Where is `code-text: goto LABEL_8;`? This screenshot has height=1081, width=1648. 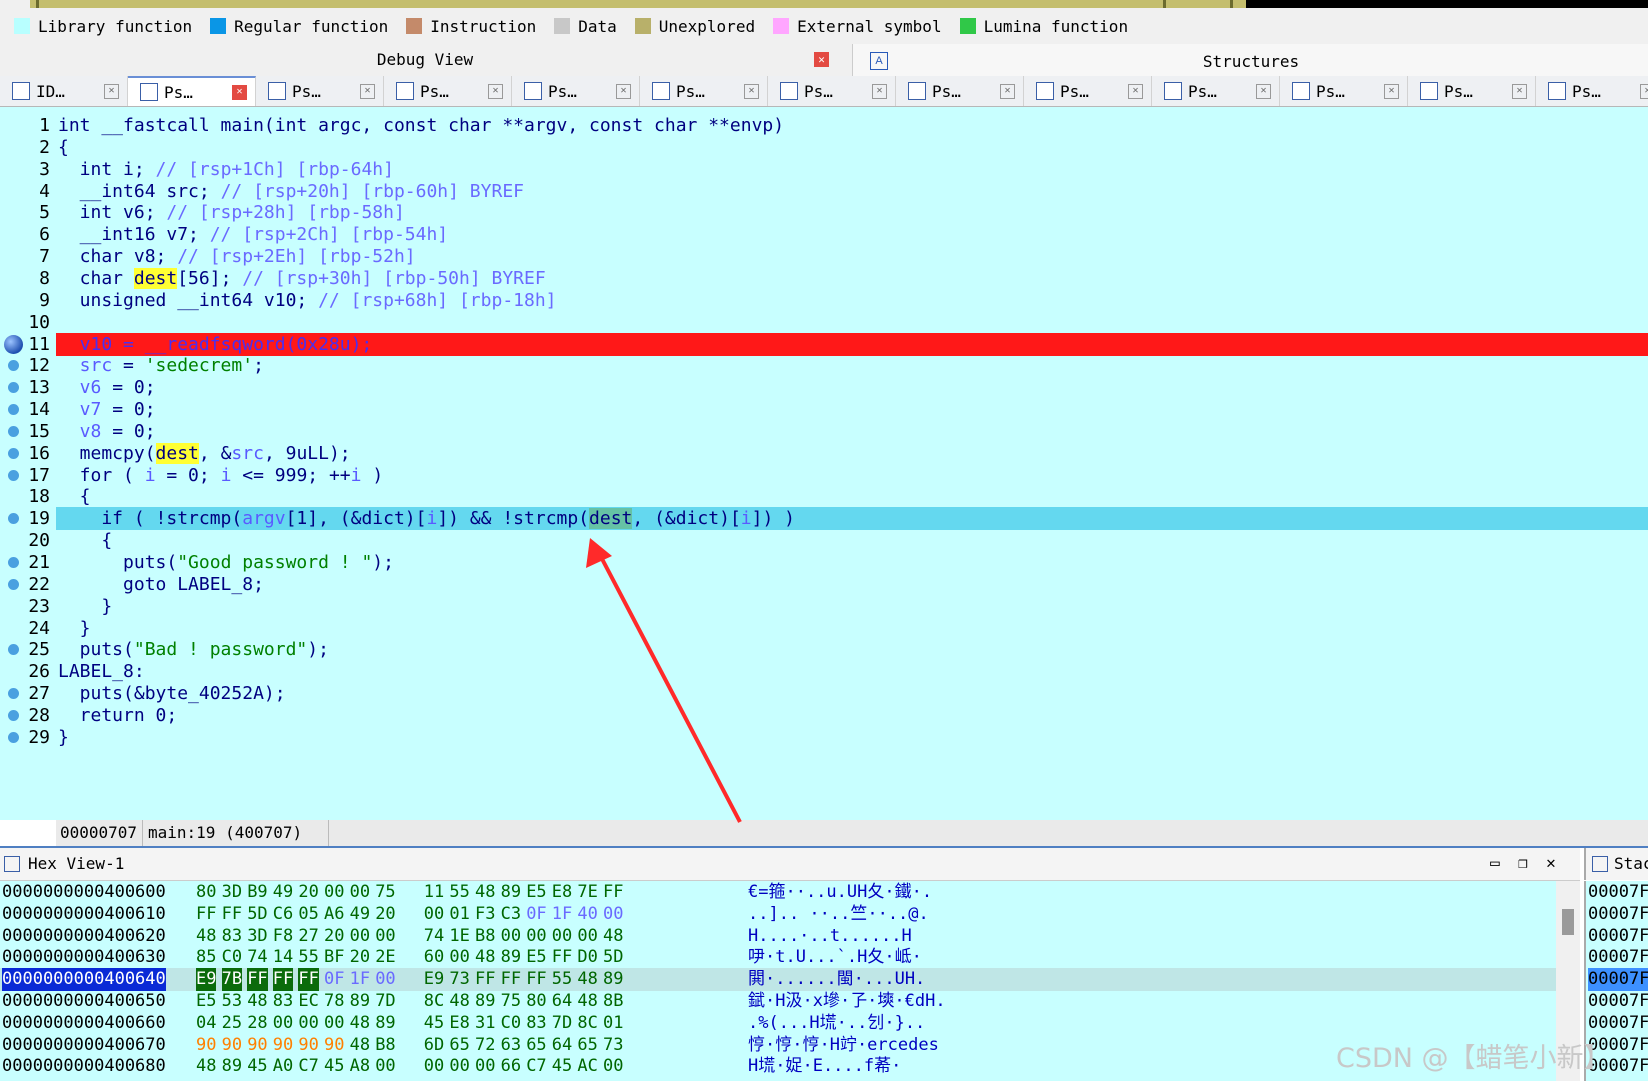 code-text: goto LABEL_8; is located at coordinates (161, 584).